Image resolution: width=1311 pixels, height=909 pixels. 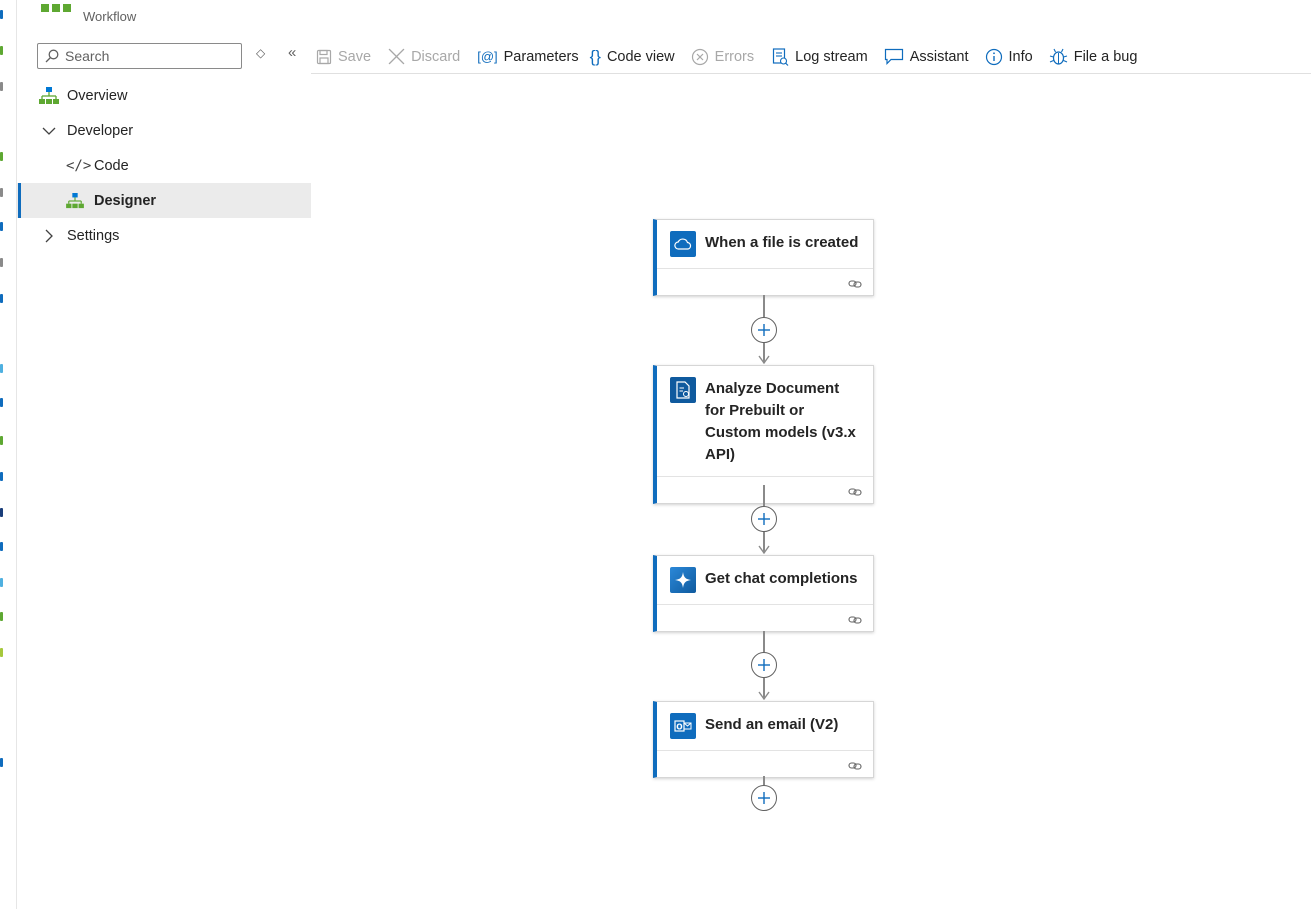 What do you see at coordinates (139, 56) in the screenshot?
I see `search-input: Search` at bounding box center [139, 56].